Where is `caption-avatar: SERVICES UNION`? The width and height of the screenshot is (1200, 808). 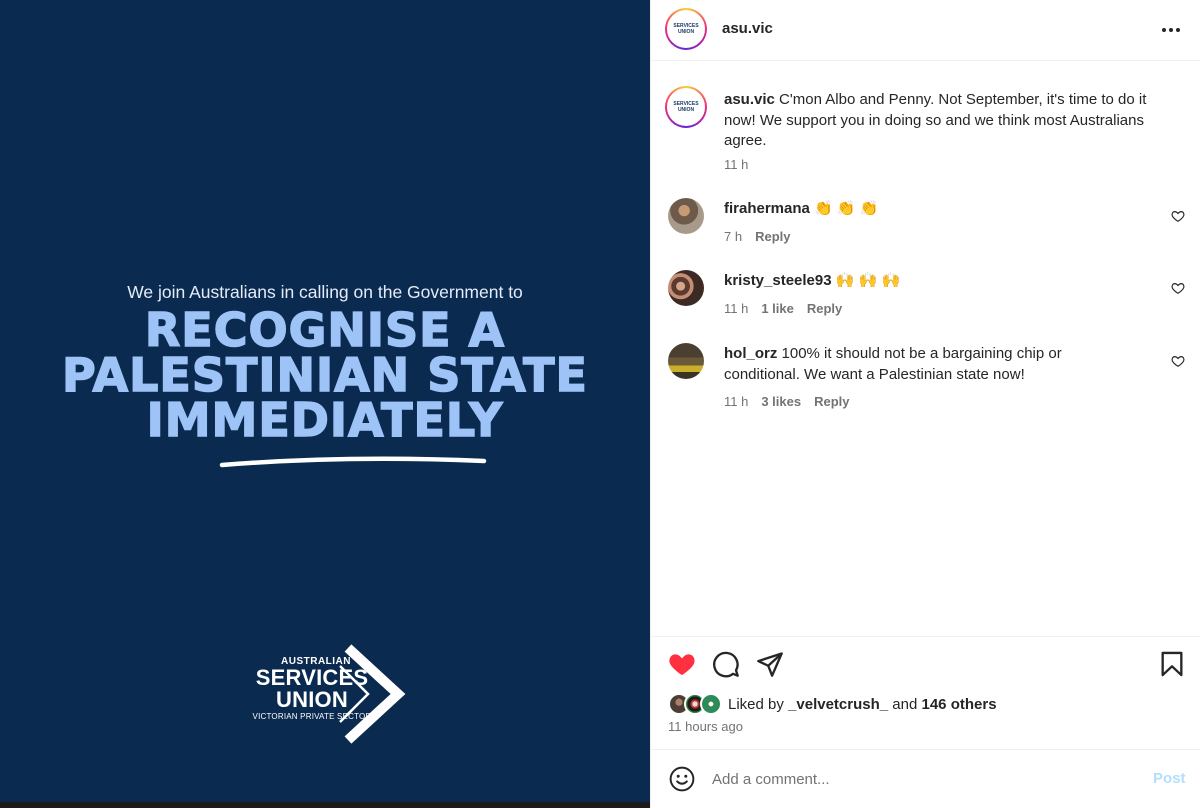 caption-avatar: SERVICES UNION is located at coordinates (686, 107).